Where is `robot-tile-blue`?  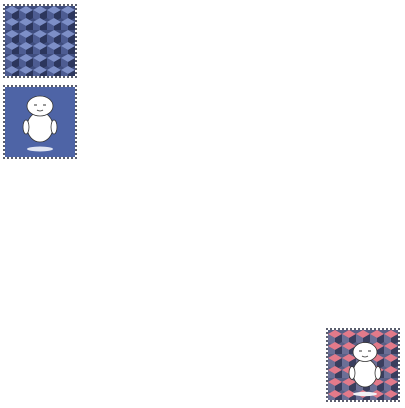
robot-tile-blue is located at coordinates (40, 122).